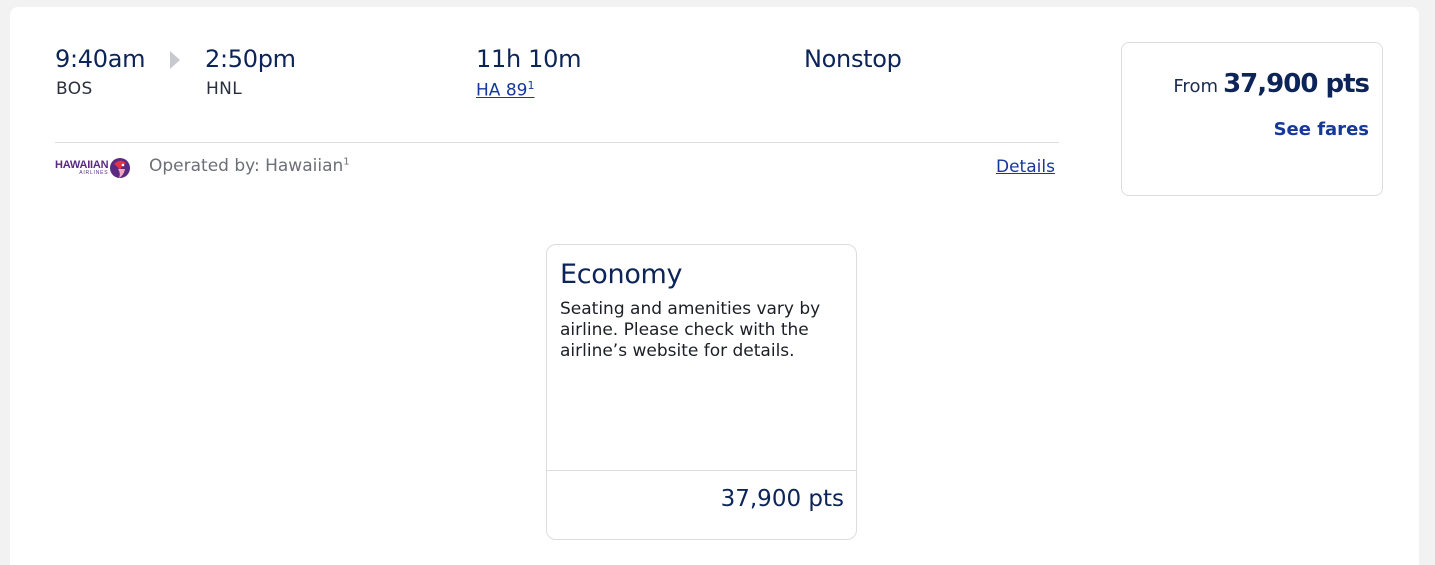 The image size is (1435, 565). I want to click on flight-number-link: HA 891, so click(505, 90).